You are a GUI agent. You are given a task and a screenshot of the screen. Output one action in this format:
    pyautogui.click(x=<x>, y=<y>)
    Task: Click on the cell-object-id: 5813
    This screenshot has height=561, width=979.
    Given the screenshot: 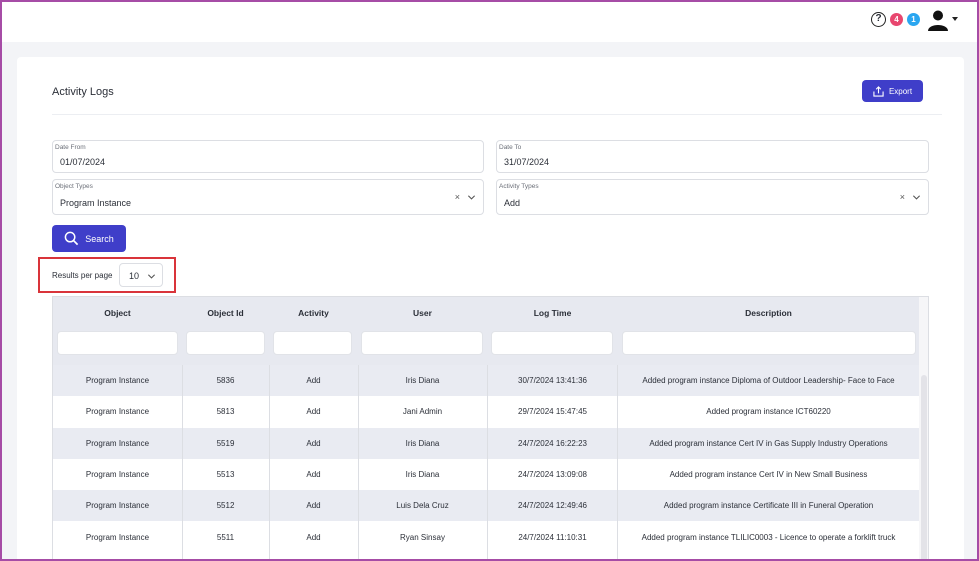 What is the action you would take?
    pyautogui.click(x=225, y=412)
    